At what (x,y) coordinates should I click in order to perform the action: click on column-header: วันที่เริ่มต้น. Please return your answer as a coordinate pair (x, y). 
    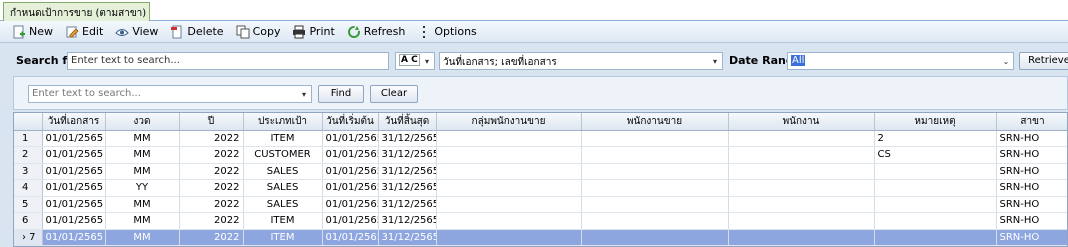
    Looking at the image, I should click on (350, 122).